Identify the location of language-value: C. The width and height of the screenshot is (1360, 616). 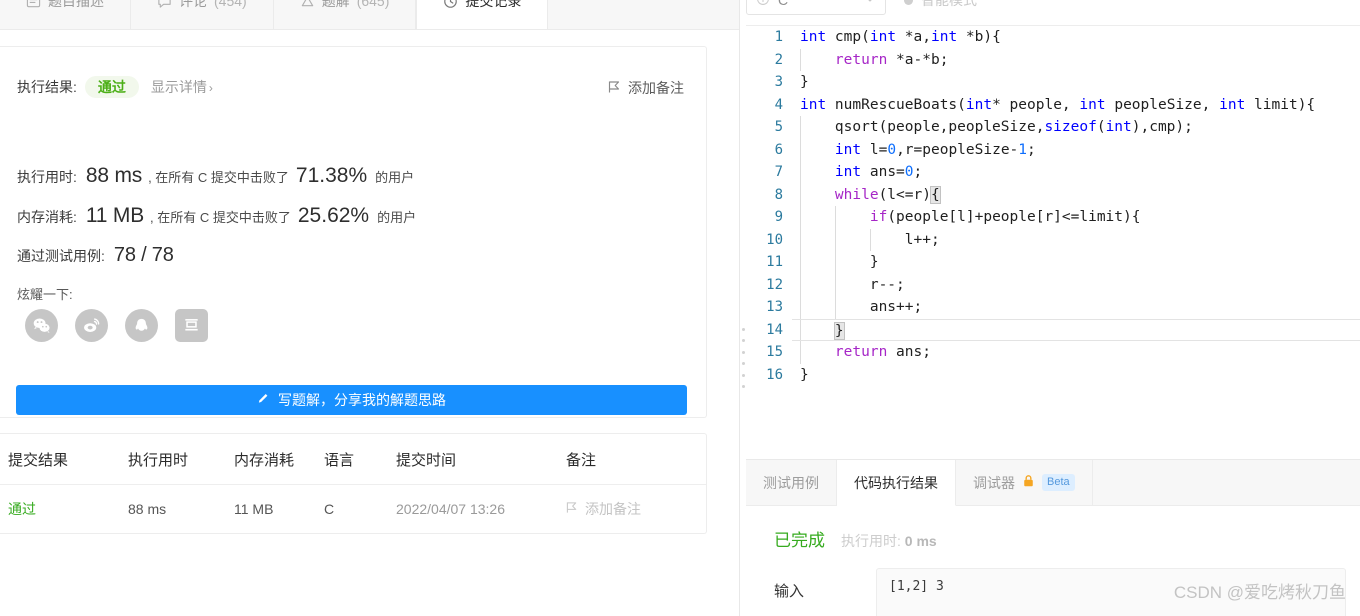
(783, 4).